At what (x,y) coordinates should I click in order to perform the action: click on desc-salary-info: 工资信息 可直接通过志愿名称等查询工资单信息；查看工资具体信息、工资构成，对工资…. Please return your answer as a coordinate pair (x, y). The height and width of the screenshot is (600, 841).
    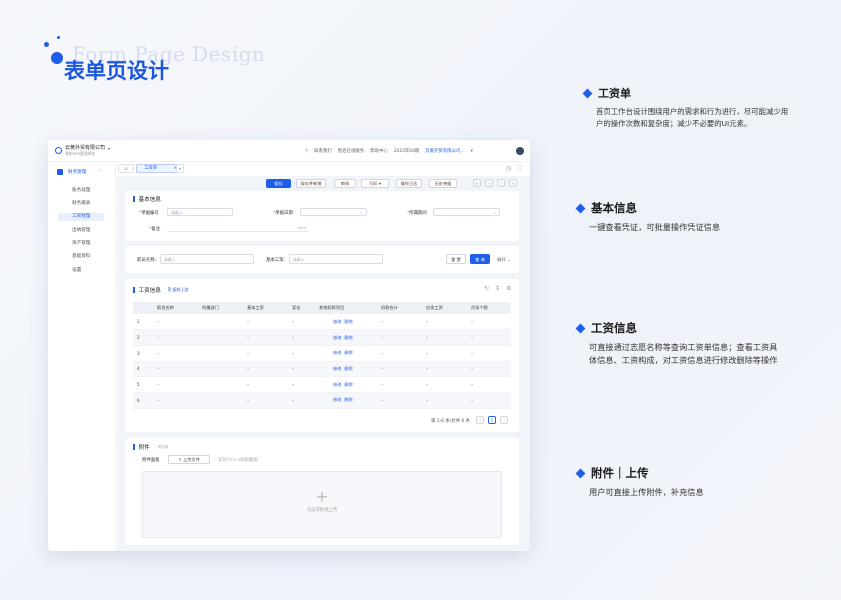
    Looking at the image, I should click on (678, 343).